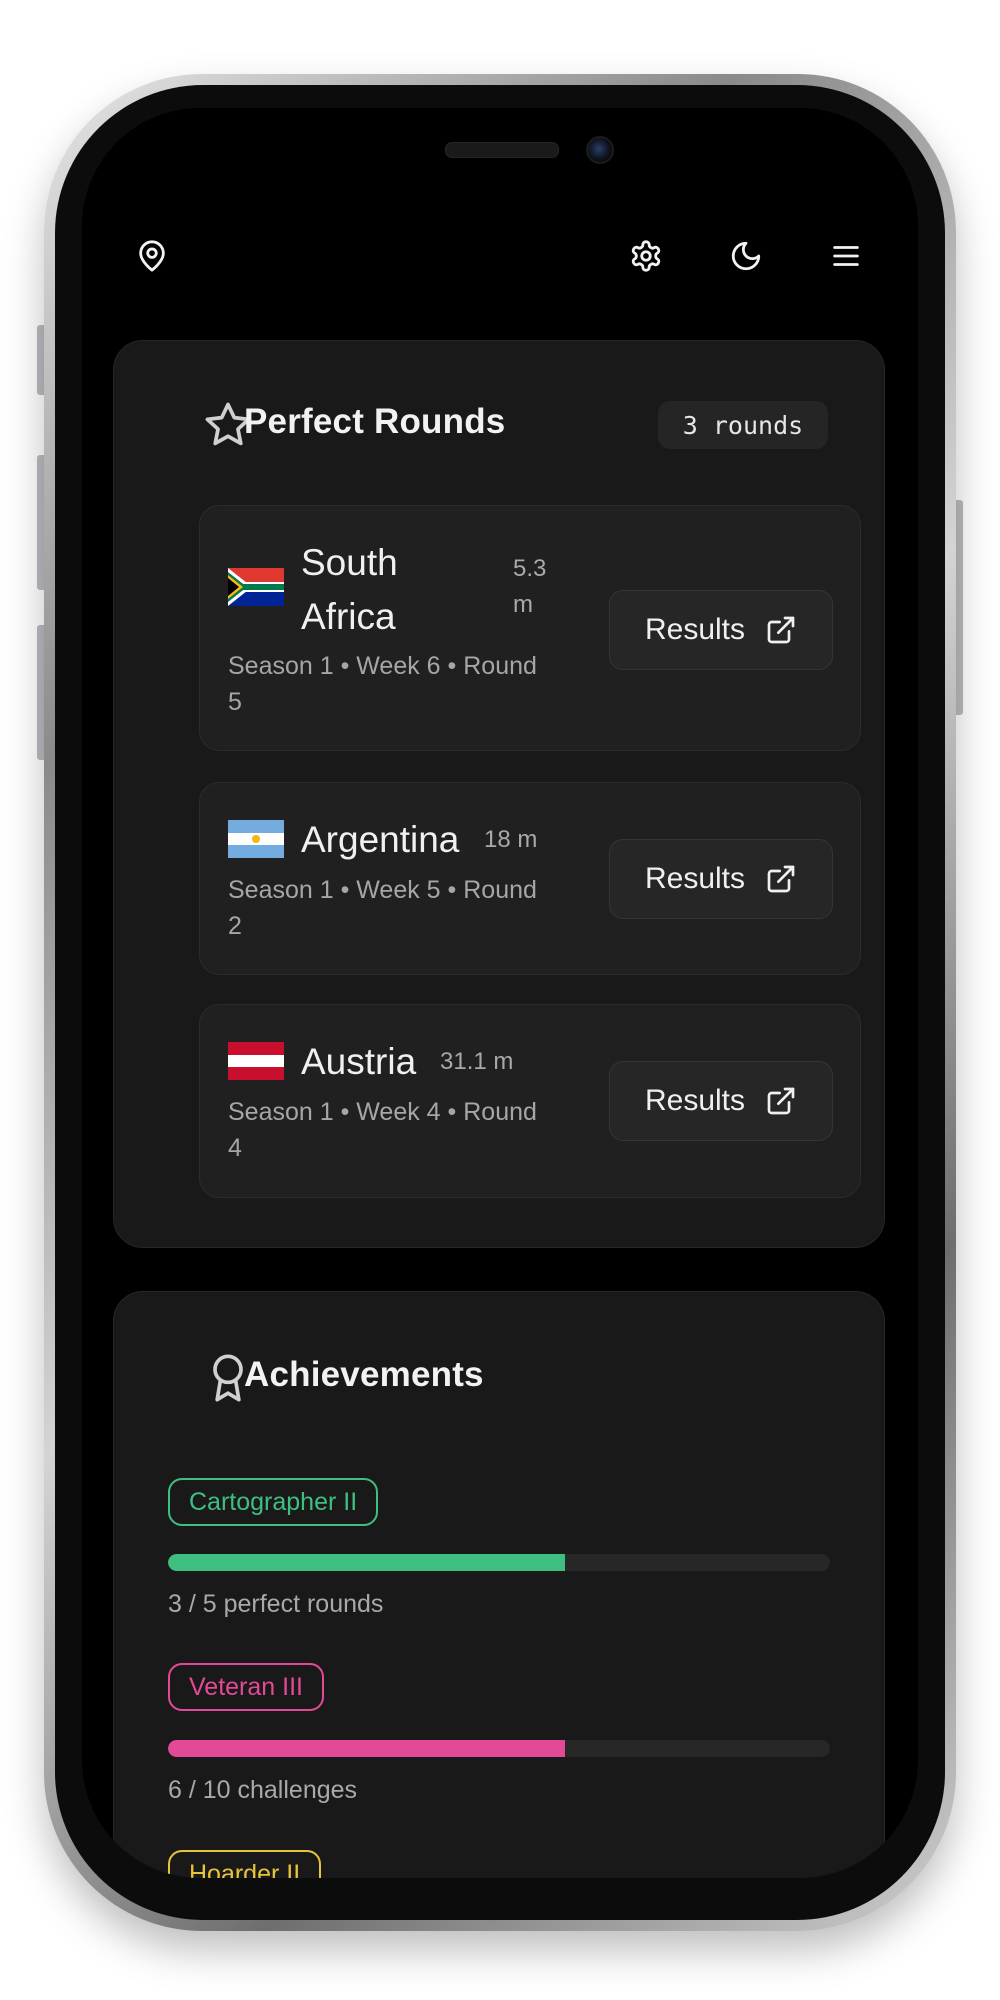 This screenshot has height=2000, width=1000. I want to click on round-meta-line1: Season 1 • Week 5 • Round, so click(382, 890).